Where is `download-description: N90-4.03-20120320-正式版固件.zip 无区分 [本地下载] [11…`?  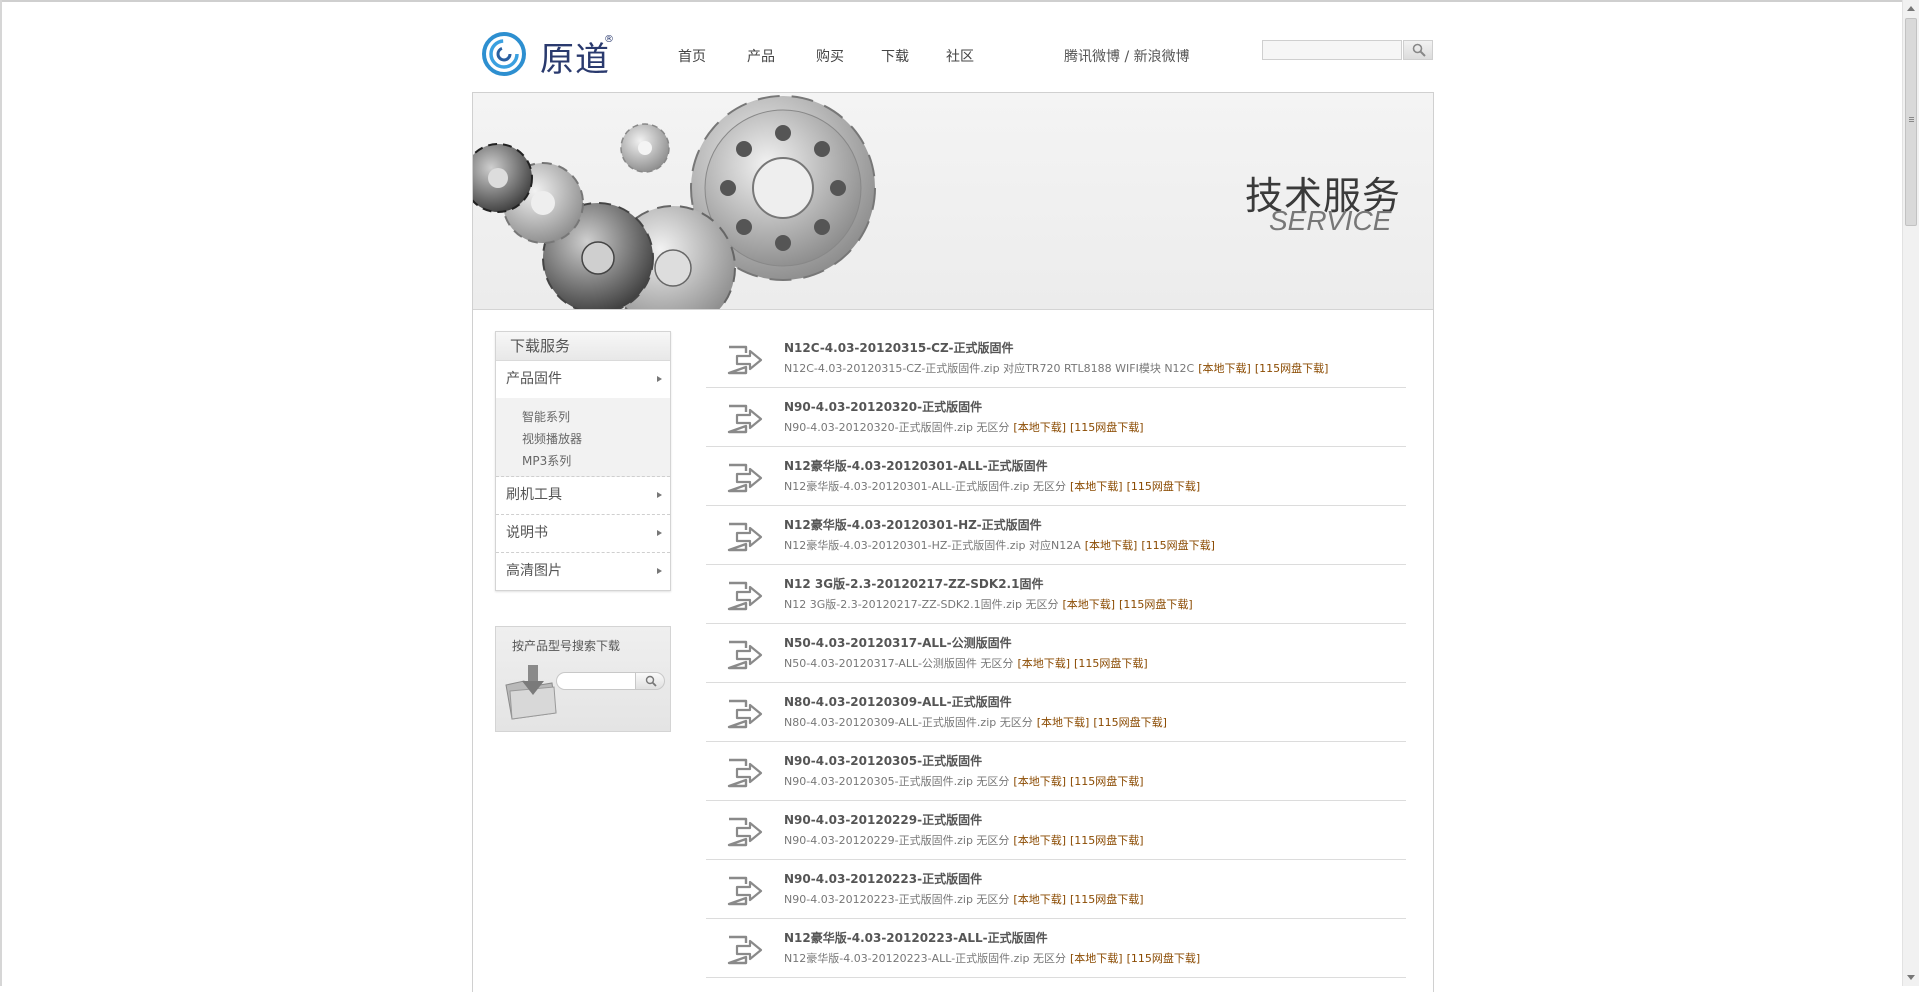
download-description: N90-4.03-20120320-正式版固件.zip 无区分 [本地下载] [11… is located at coordinates (964, 427).